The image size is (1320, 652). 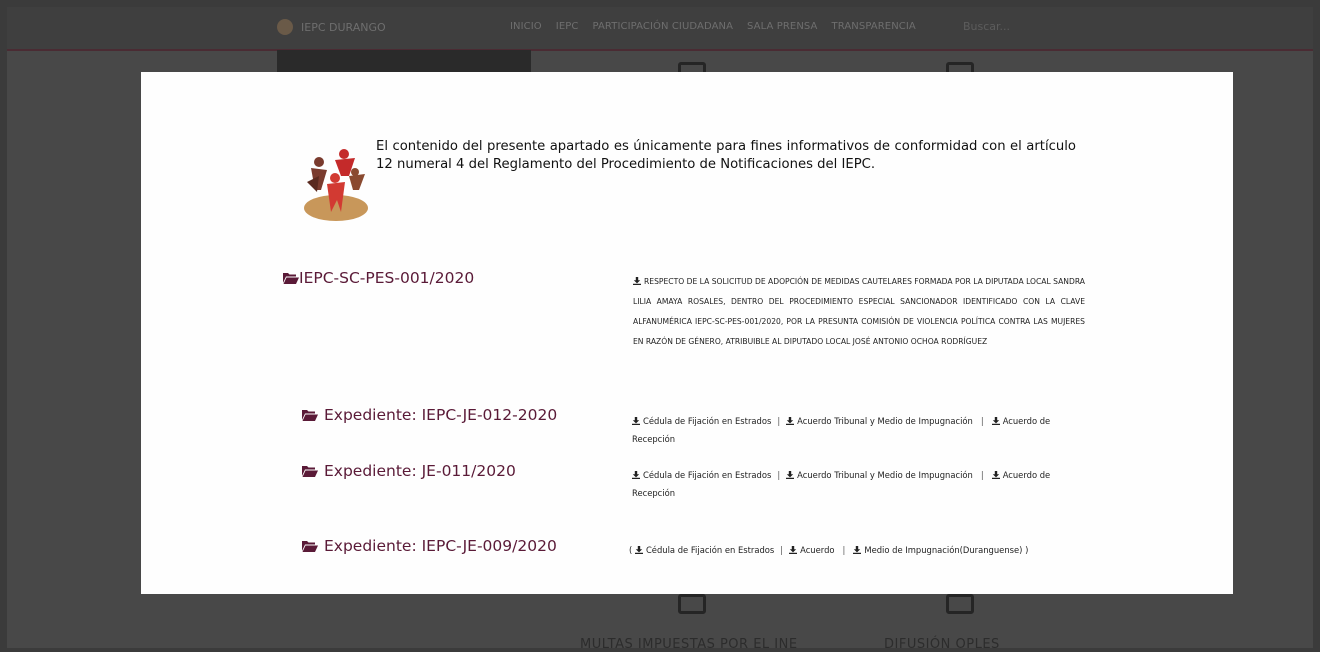 I want to click on case-title: Expediente: IEPC-JE-009/2020, so click(x=429, y=546).